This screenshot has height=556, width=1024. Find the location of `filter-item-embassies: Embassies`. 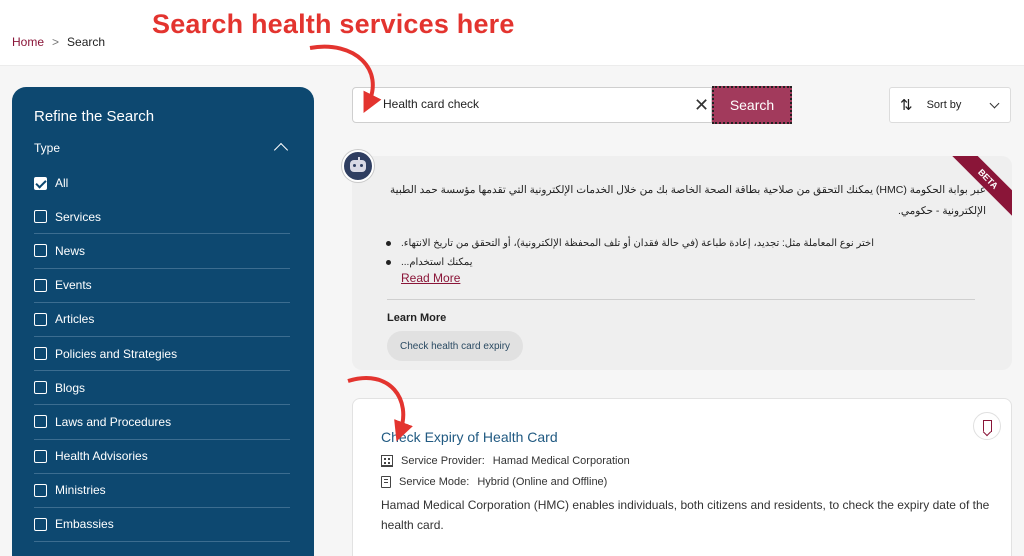

filter-item-embassies: Embassies is located at coordinates (162, 525).